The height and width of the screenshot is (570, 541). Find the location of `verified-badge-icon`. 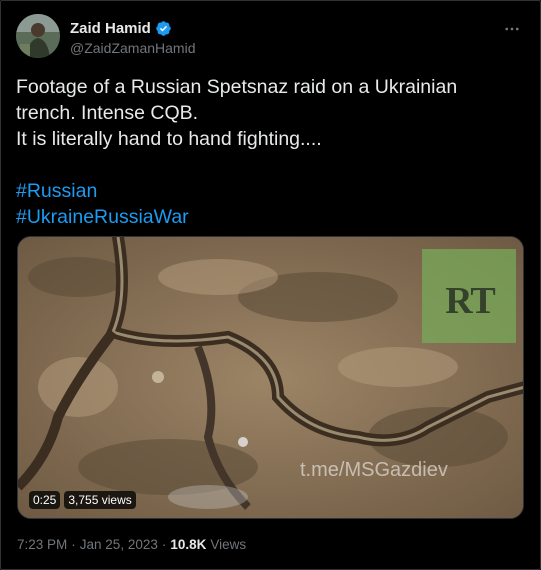

verified-badge-icon is located at coordinates (163, 28).